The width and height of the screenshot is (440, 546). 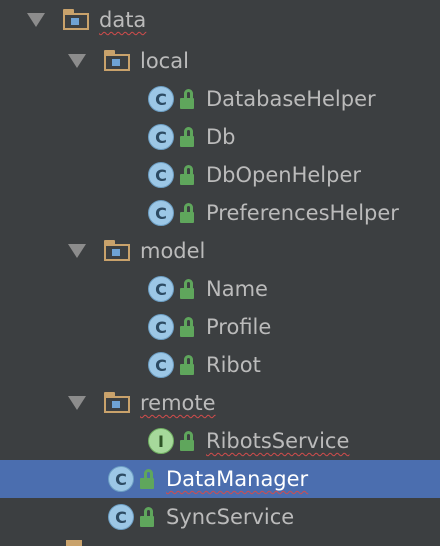 I want to click on tree-node-data: data, so click(x=220, y=20).